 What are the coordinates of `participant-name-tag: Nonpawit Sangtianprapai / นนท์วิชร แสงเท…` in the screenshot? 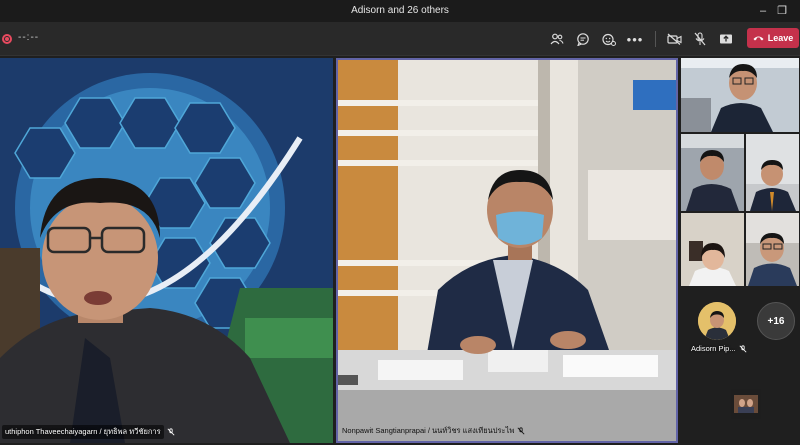 It's located at (433, 431).